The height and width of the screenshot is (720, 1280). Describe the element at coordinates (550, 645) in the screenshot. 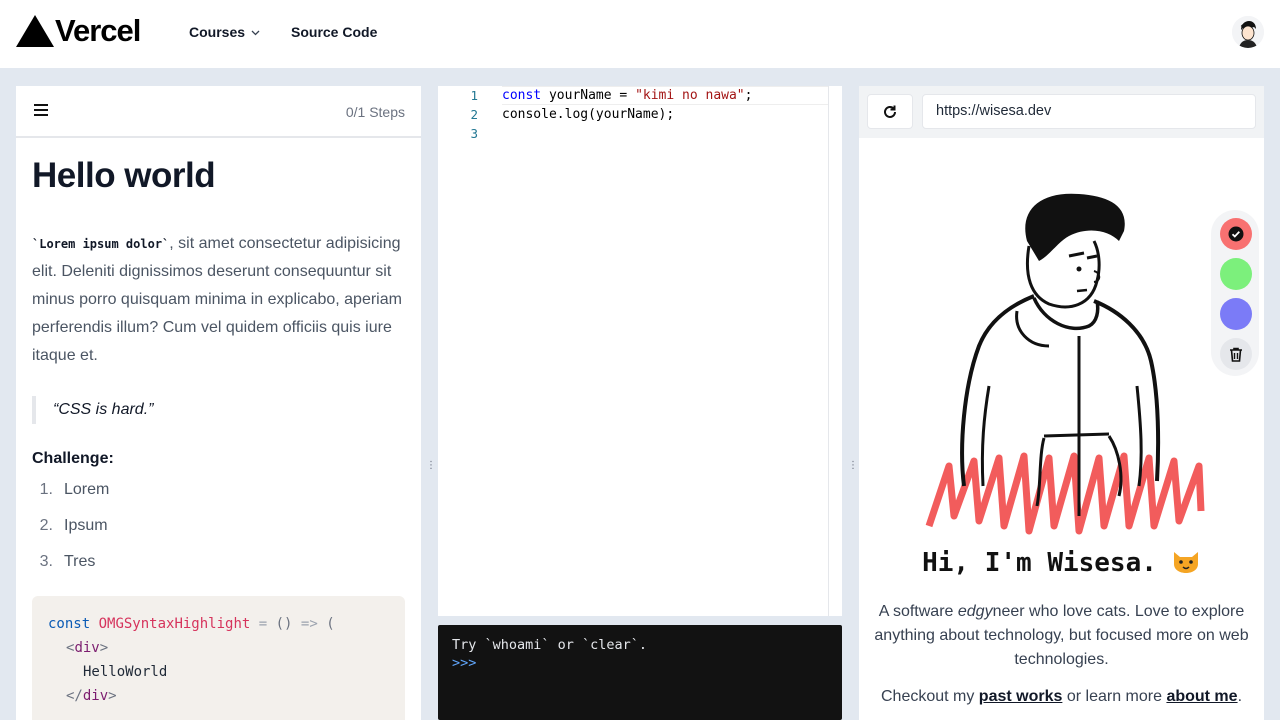

I see `console-hint: Try `whoami` or `clear`.` at that location.